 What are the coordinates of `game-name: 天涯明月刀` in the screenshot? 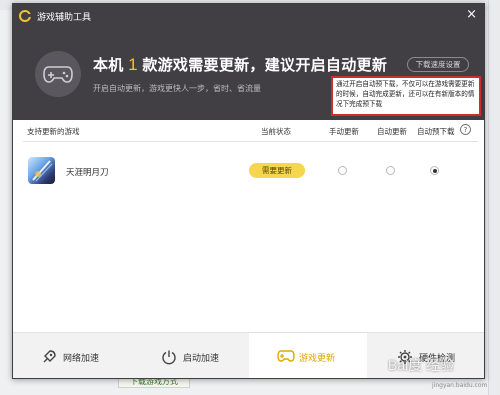 It's located at (87, 173).